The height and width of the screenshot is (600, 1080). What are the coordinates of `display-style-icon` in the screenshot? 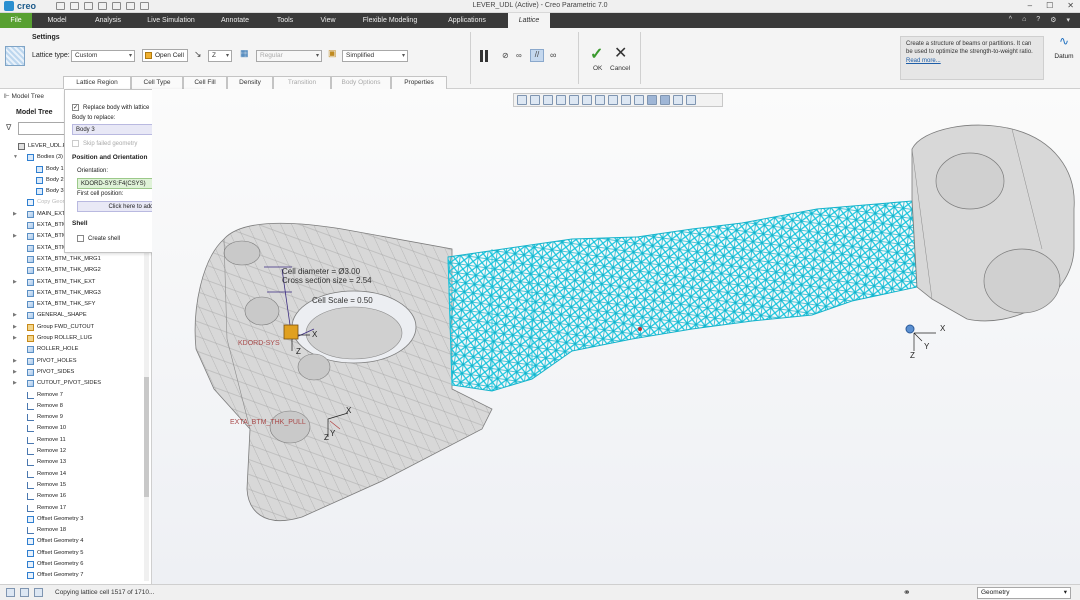 It's located at (600, 100).